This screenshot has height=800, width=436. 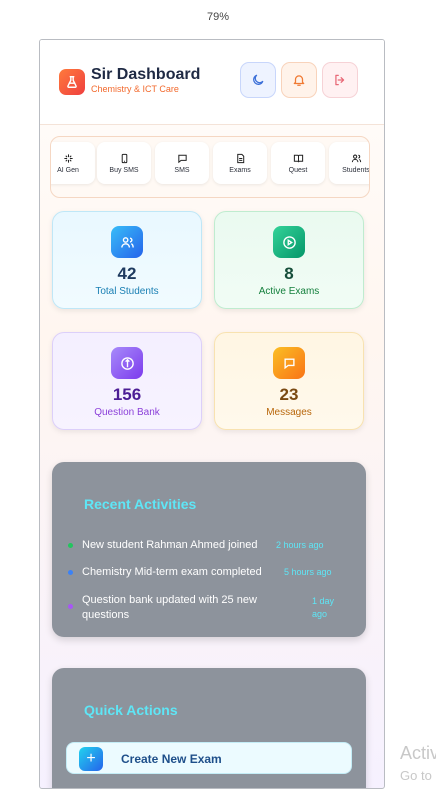 What do you see at coordinates (170, 545) in the screenshot?
I see `activity-text: New student Rahman Ahmed joined` at bounding box center [170, 545].